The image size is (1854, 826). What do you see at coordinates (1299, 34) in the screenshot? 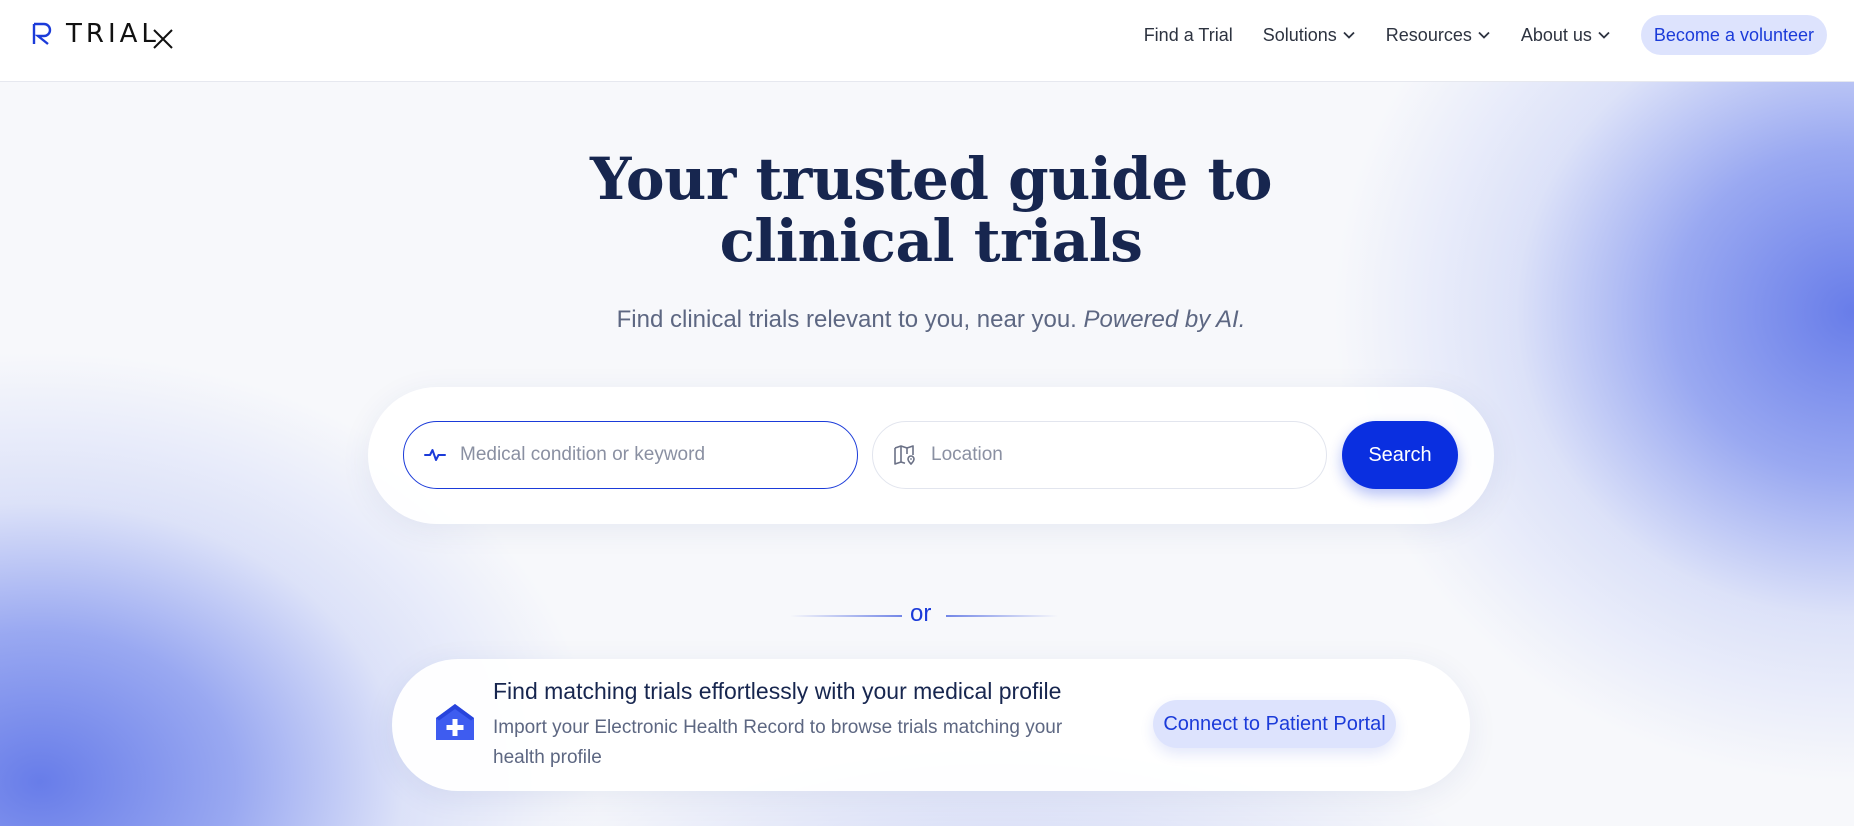
I see `nav-item-label: Solutions` at bounding box center [1299, 34].